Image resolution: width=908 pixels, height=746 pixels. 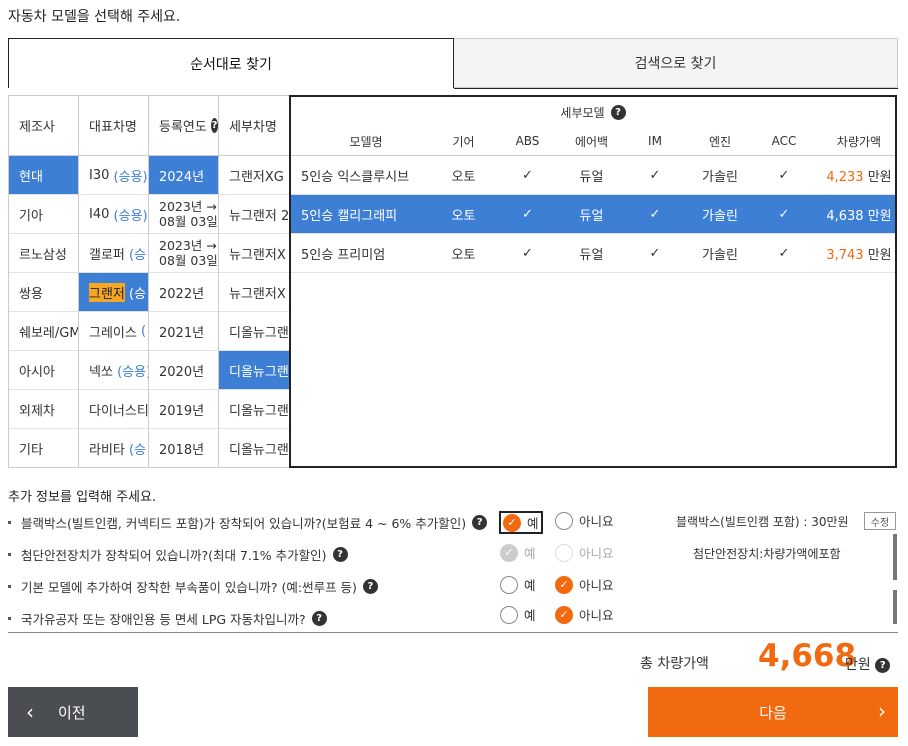 I want to click on safety-summary: 첨단안전장치:차량가액에포함, so click(x=767, y=554).